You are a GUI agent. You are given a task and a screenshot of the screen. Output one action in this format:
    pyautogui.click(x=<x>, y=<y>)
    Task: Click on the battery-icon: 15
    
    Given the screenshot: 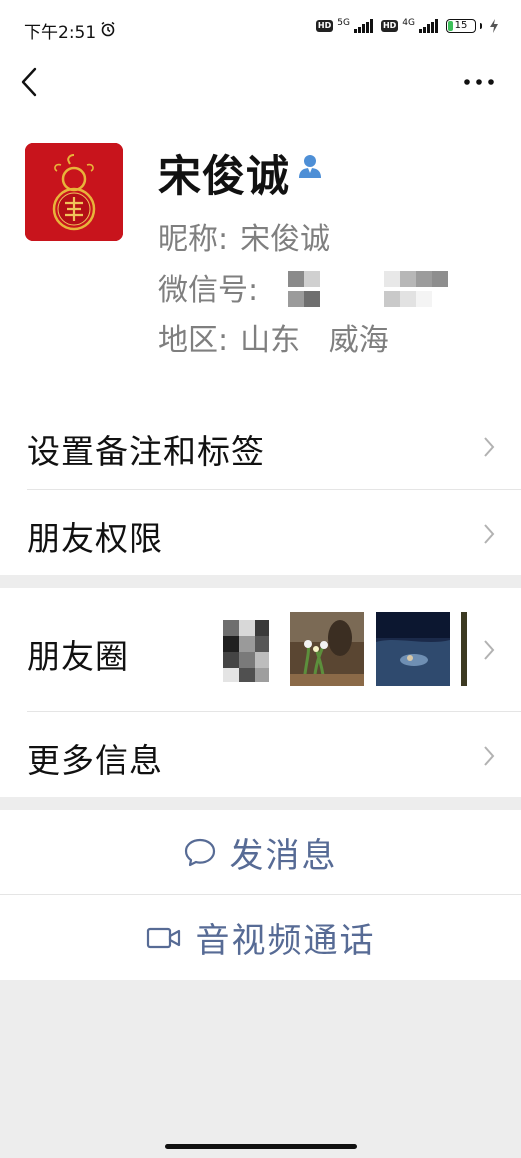 What is the action you would take?
    pyautogui.click(x=461, y=26)
    